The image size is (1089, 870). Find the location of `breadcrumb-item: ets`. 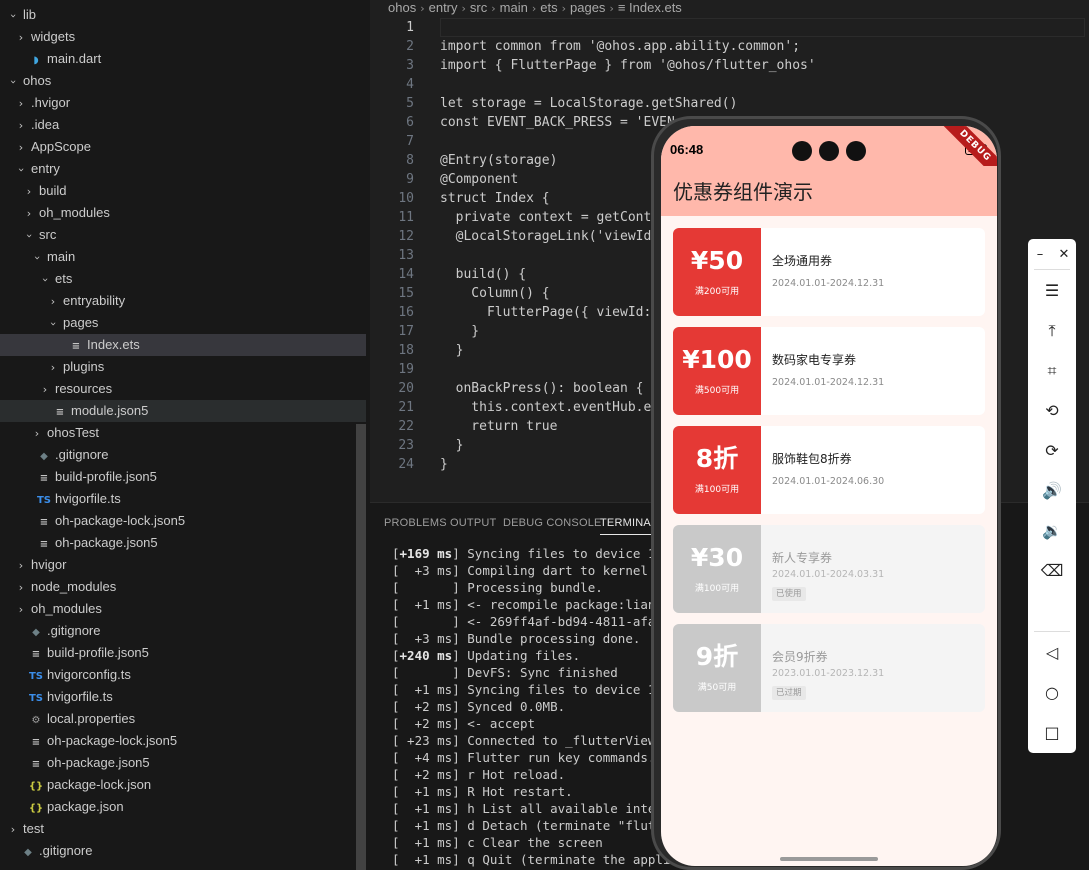

breadcrumb-item: ets is located at coordinates (548, 7).